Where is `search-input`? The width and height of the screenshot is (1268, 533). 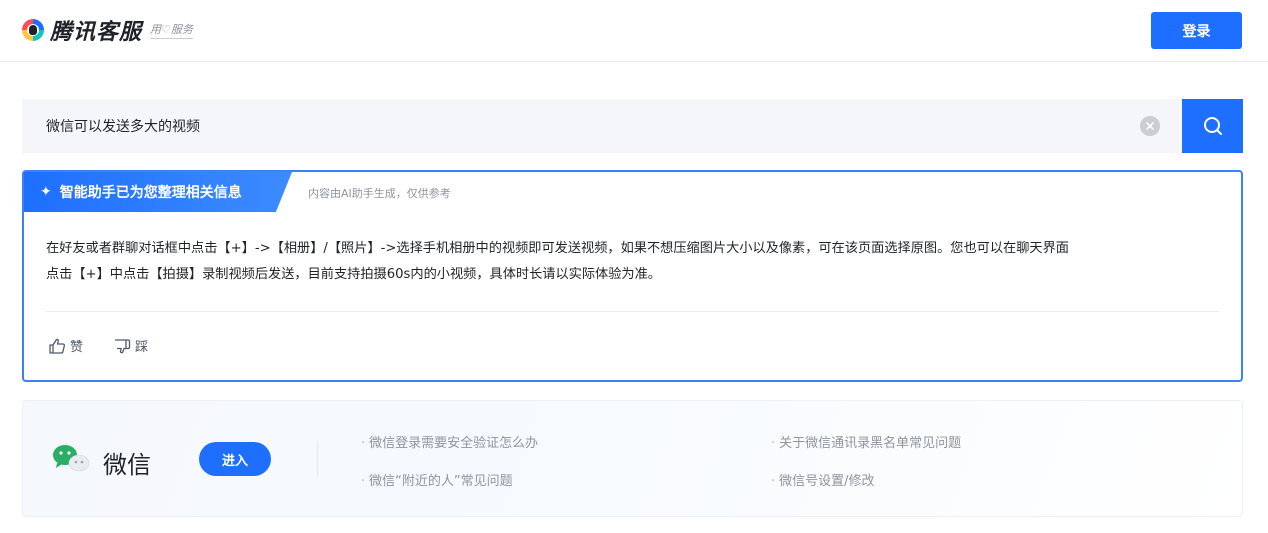
search-input is located at coordinates (632, 126).